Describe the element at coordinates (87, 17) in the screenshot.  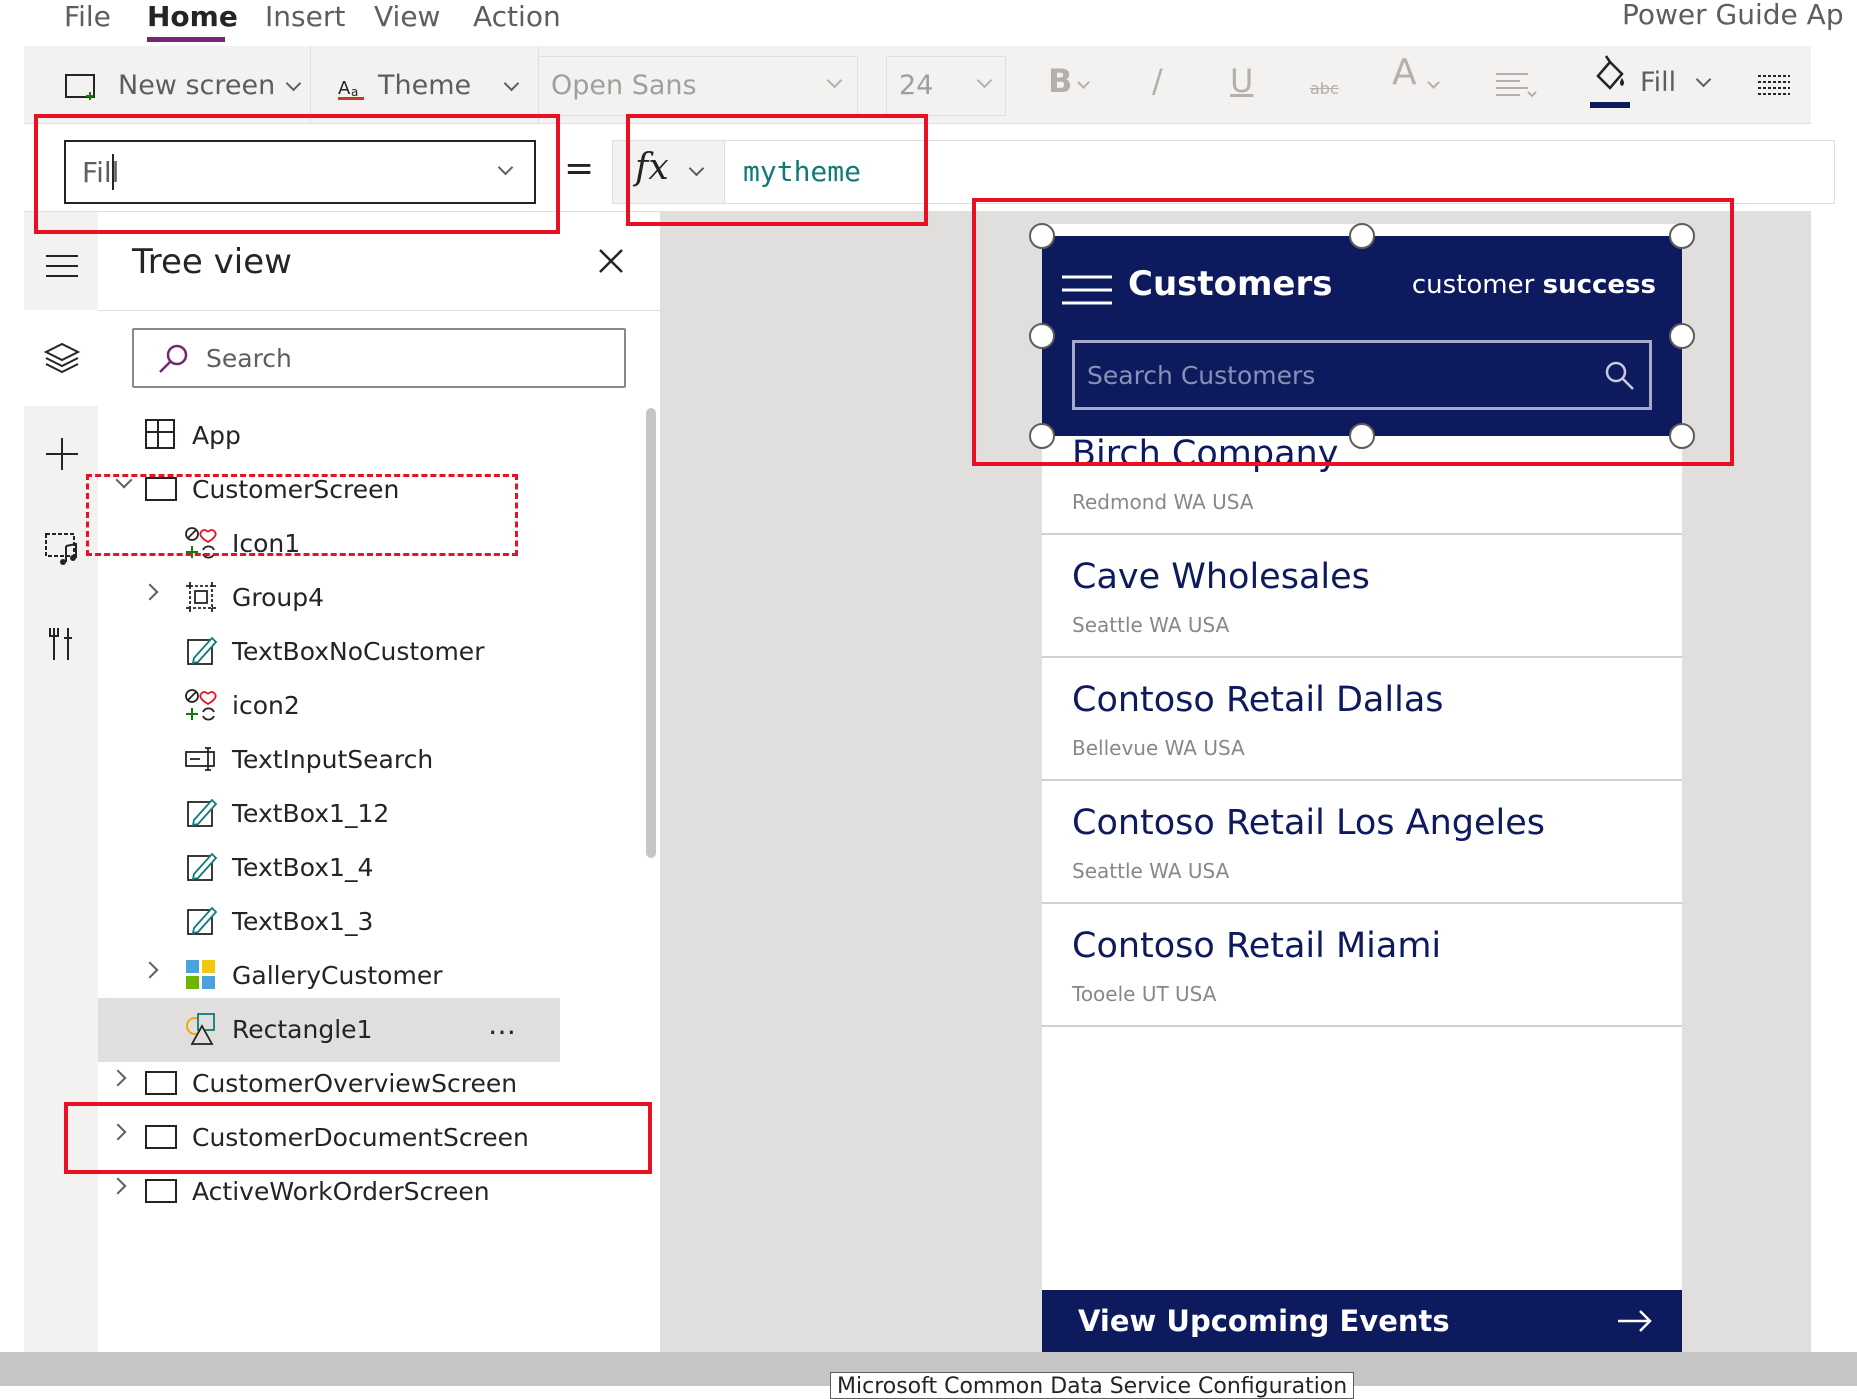
I see `menu-file: File` at that location.